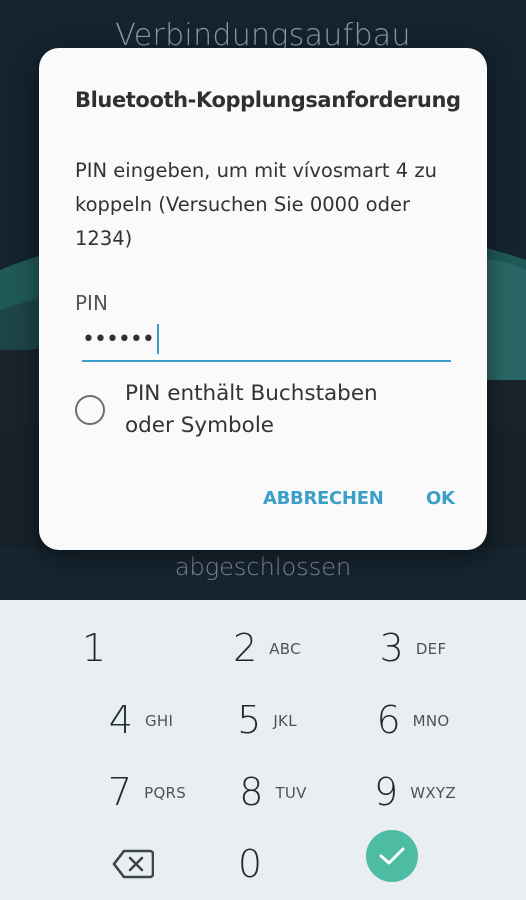 The height and width of the screenshot is (900, 526). Describe the element at coordinates (440, 498) in the screenshot. I see `ok-button: OK` at that location.